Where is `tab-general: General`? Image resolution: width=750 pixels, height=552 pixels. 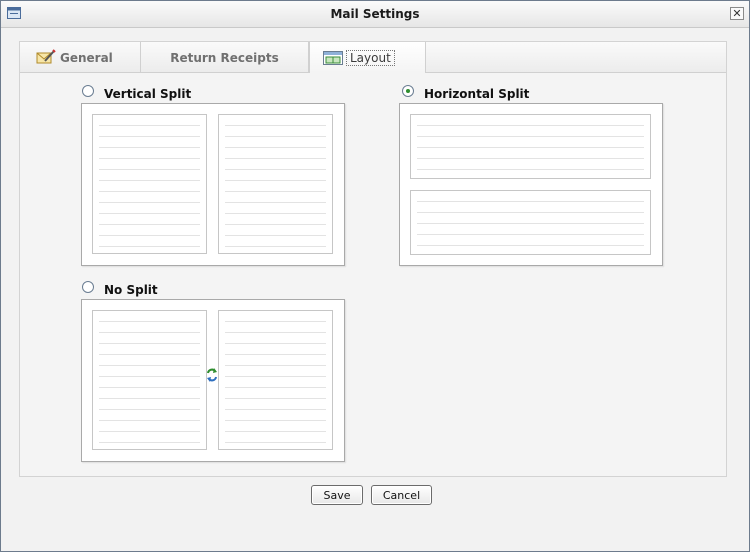 tab-general: General is located at coordinates (80, 57).